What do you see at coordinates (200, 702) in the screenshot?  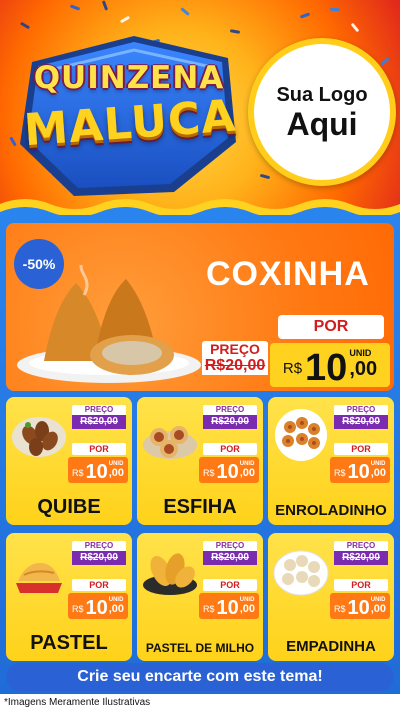 I see `disclaimer: *Imagens Meramente Ilustrativas` at bounding box center [200, 702].